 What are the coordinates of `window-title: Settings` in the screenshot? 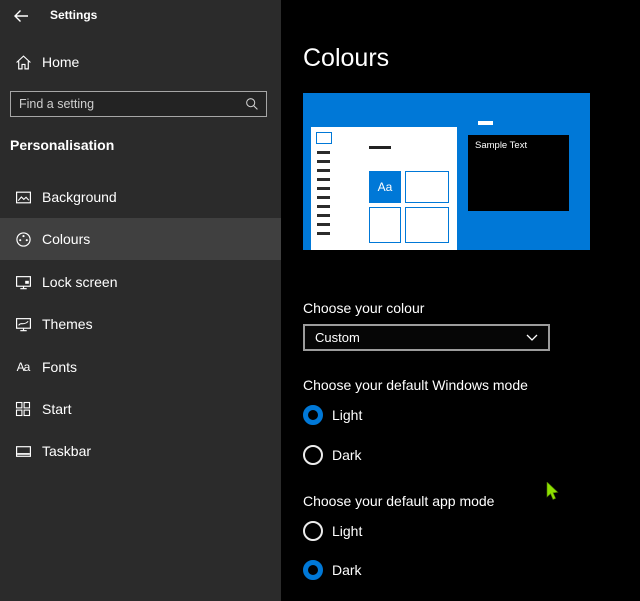 It's located at (74, 15).